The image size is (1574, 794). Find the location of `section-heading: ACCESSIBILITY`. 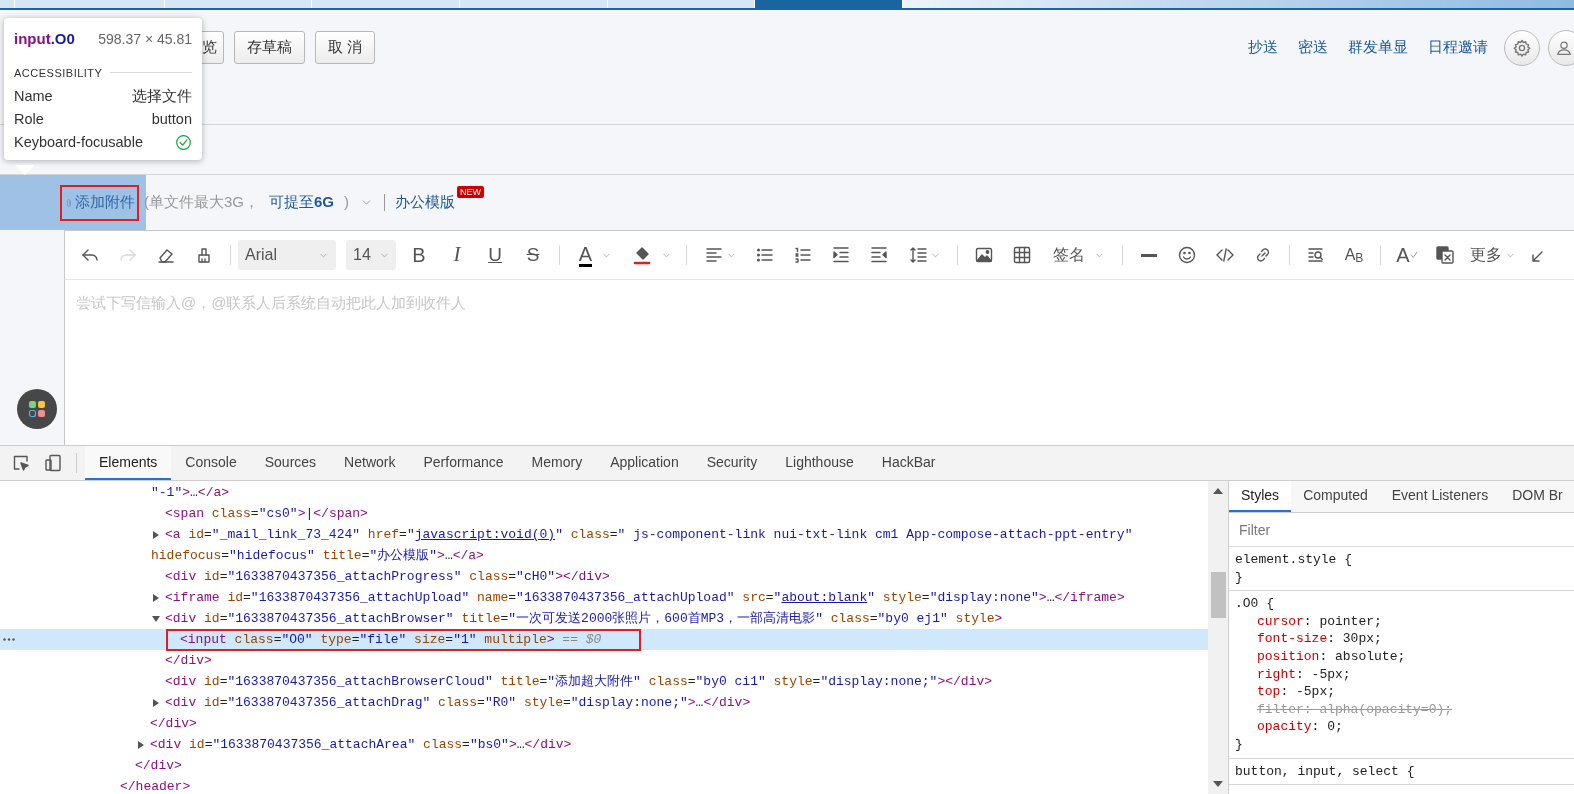

section-heading: ACCESSIBILITY is located at coordinates (58, 73).